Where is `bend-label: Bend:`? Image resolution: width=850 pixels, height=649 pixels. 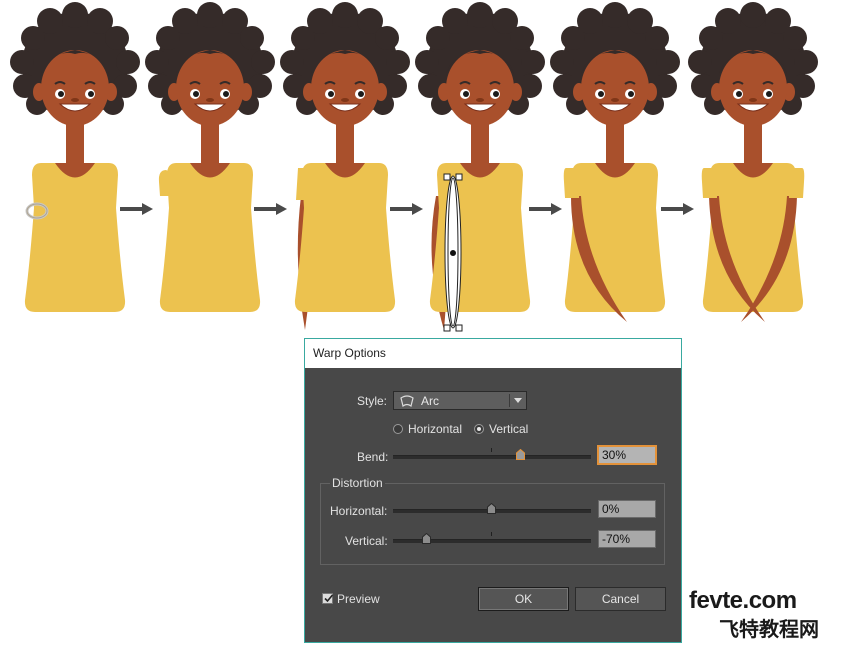
bend-label: Bend: is located at coordinates (373, 457).